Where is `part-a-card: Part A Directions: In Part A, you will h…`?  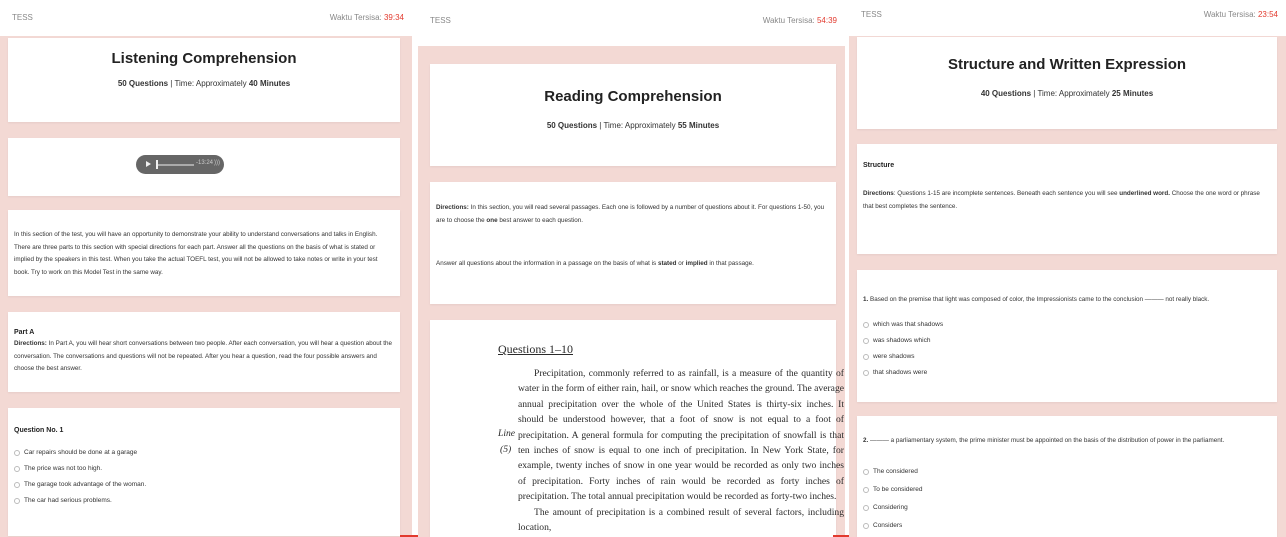 part-a-card: Part A Directions: In Part A, you will h… is located at coordinates (204, 352).